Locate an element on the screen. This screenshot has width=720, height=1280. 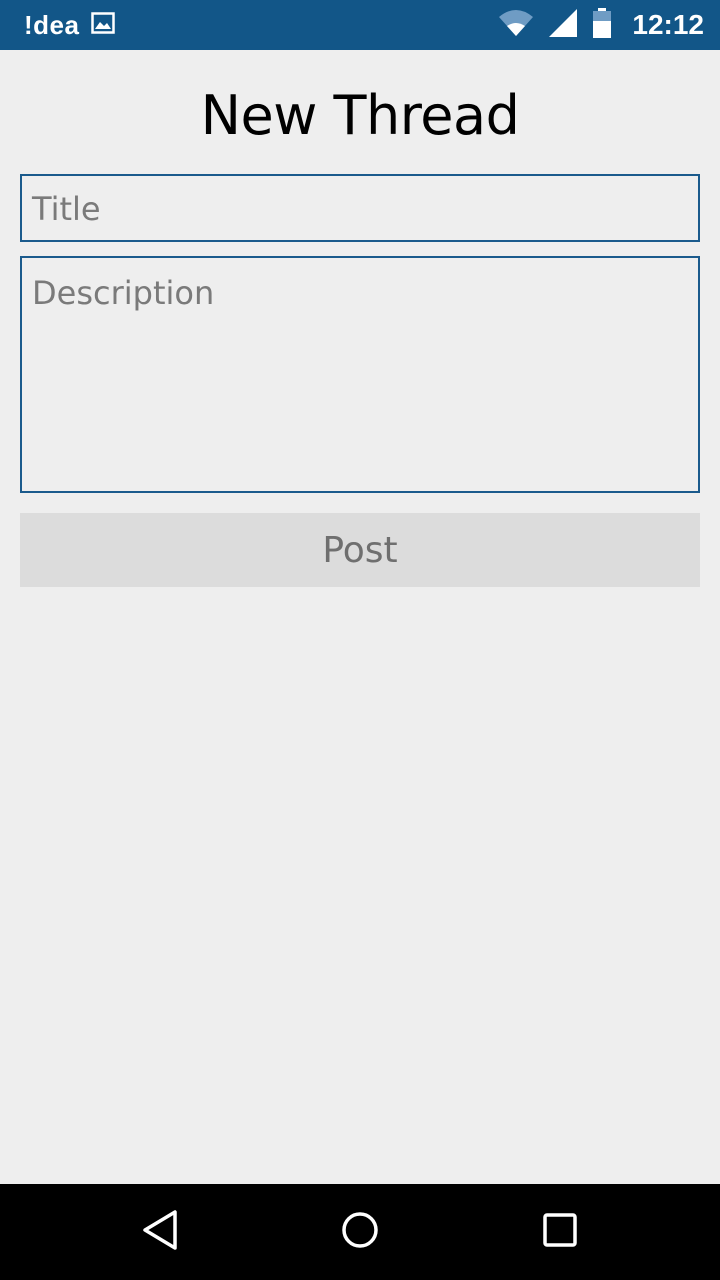
description-placeholder: Description is located at coordinates (123, 293).